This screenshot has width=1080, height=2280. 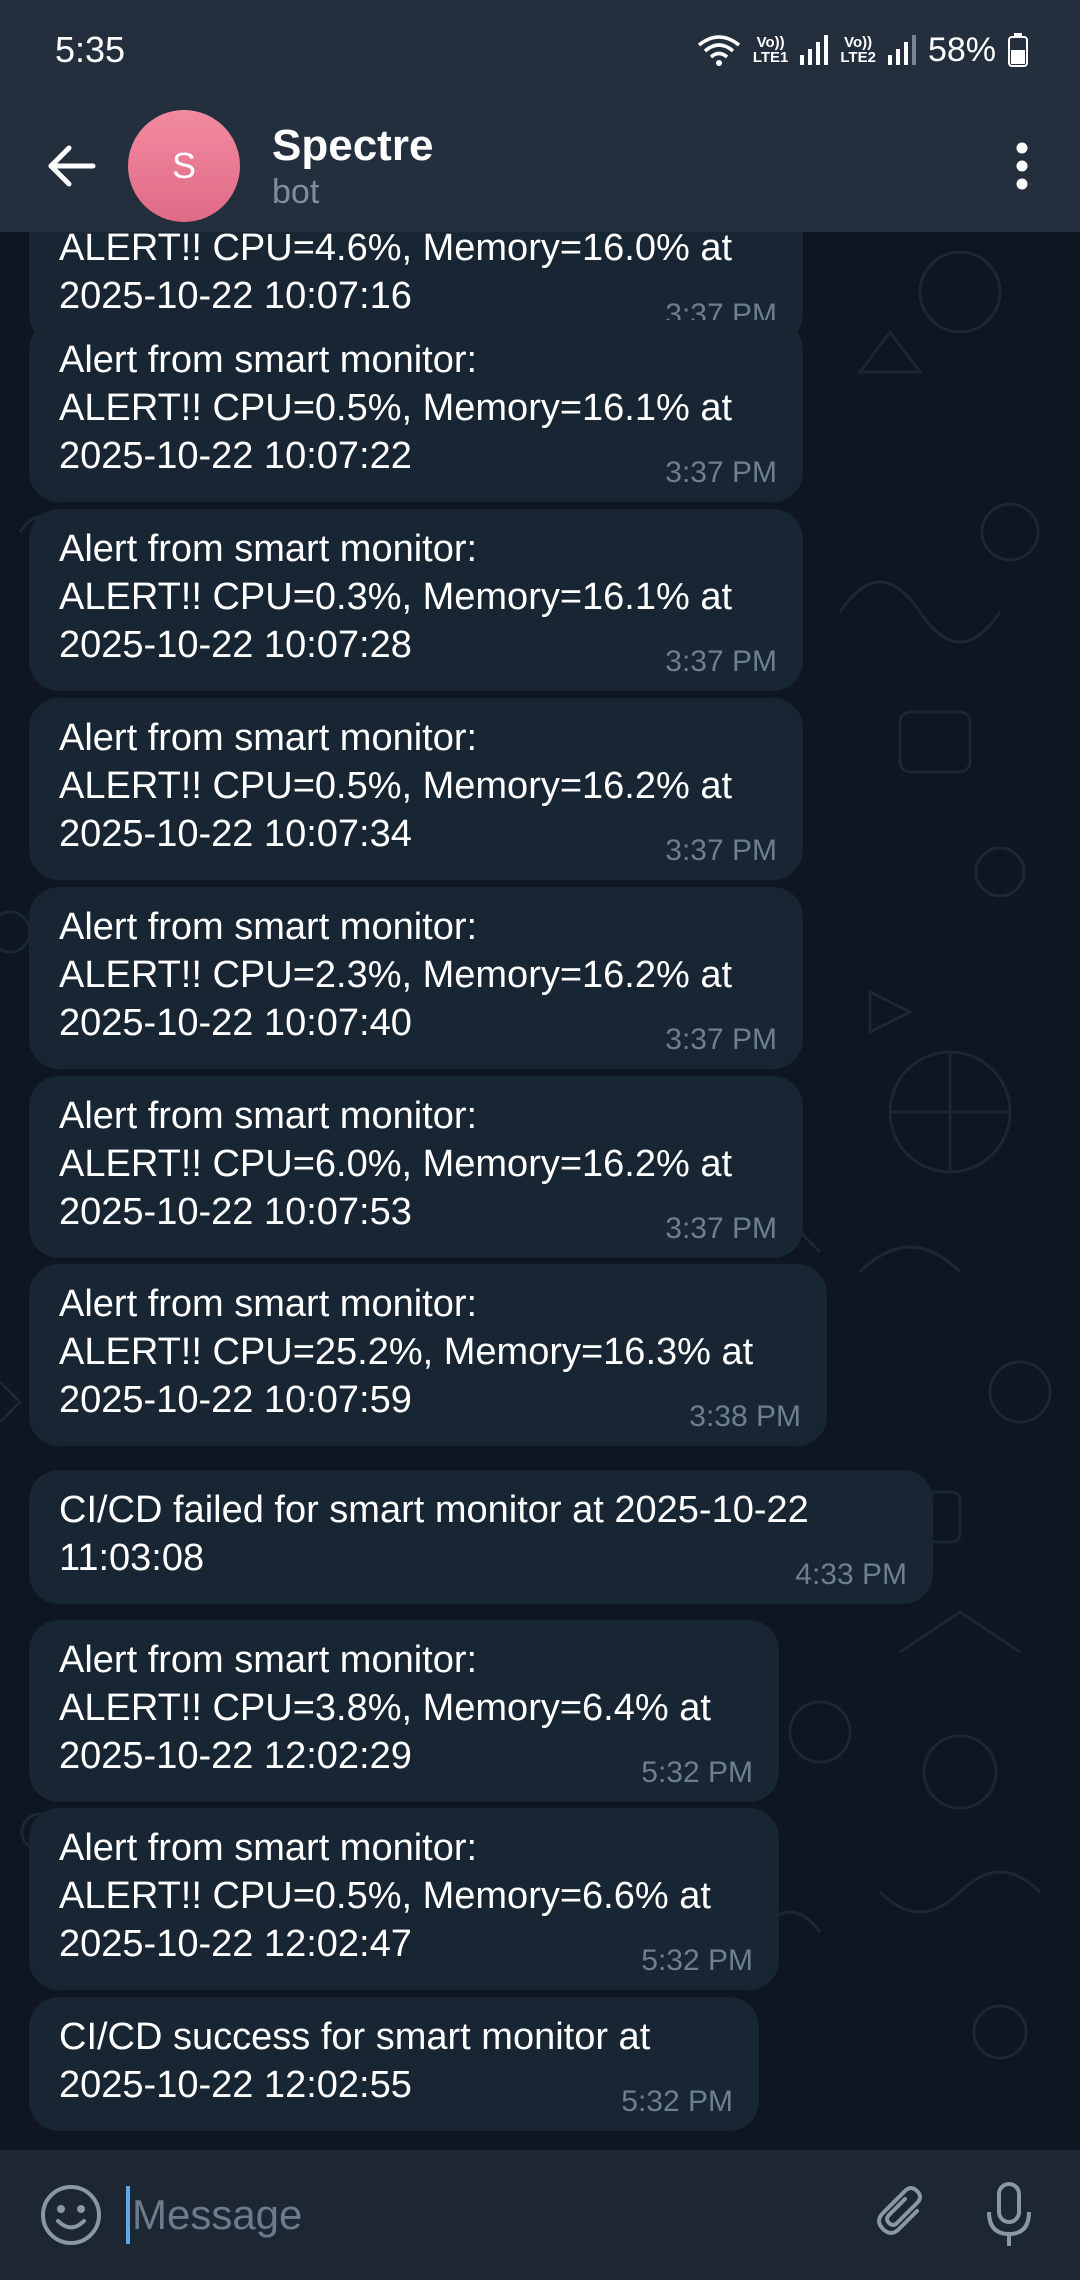 I want to click on attach-button, so click(x=903, y=2215).